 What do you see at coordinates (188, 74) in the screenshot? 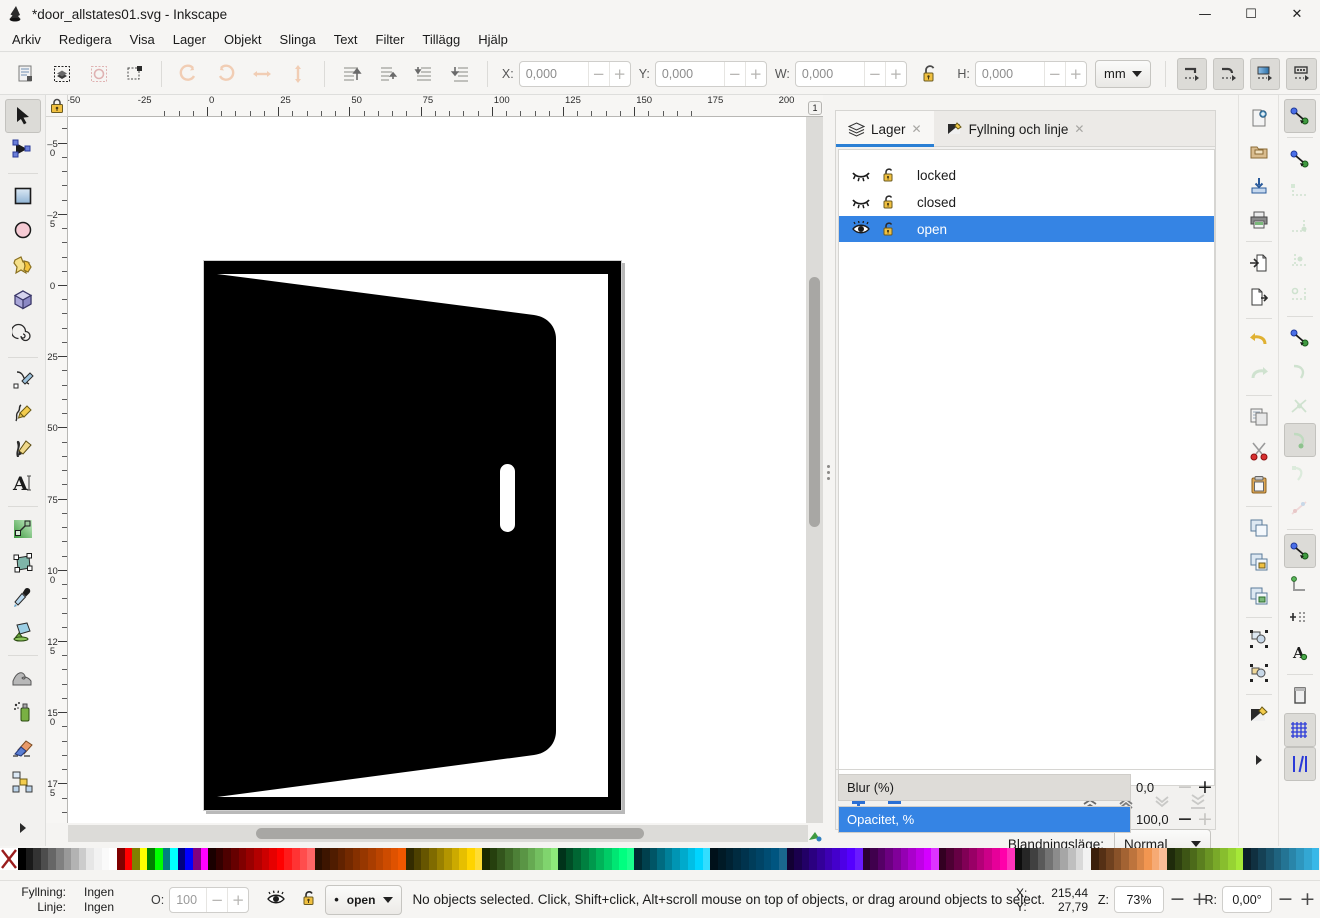
I see `rotate-ccw-button` at bounding box center [188, 74].